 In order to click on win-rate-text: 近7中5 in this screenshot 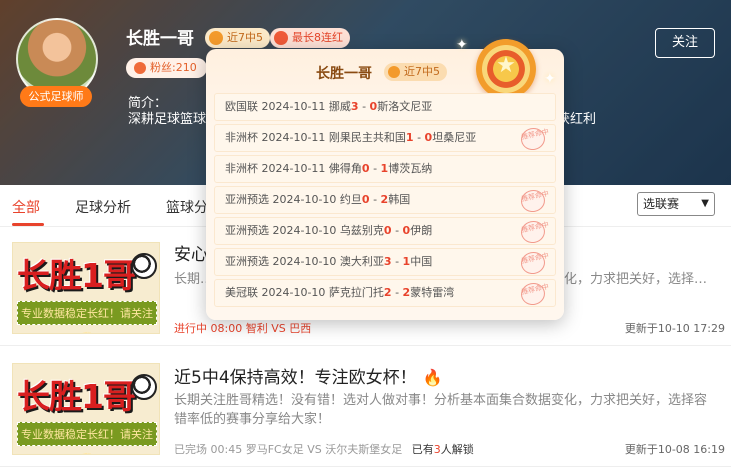, I will do `click(245, 37)`.